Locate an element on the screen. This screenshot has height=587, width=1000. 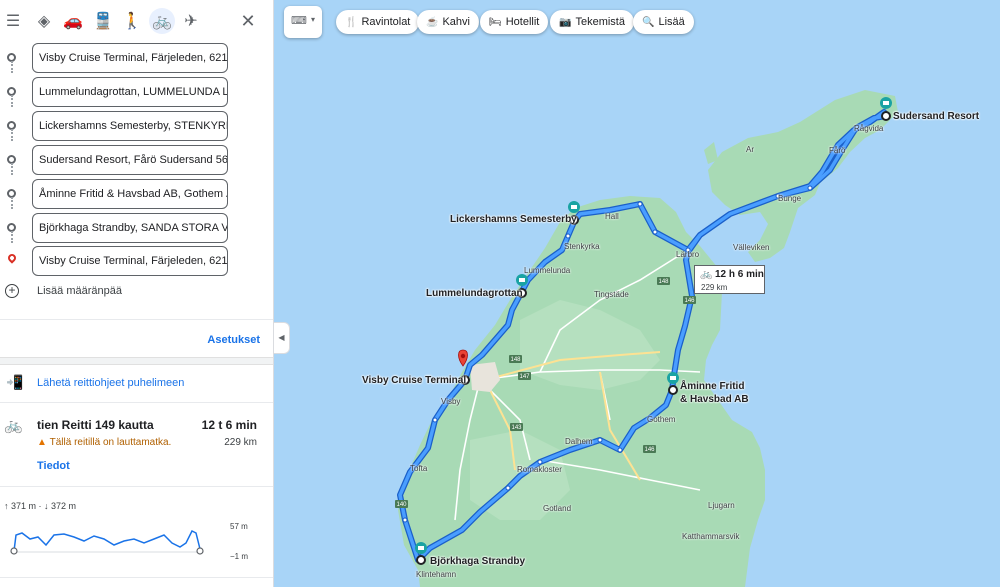
road-number: 148 is located at coordinates (664, 282).